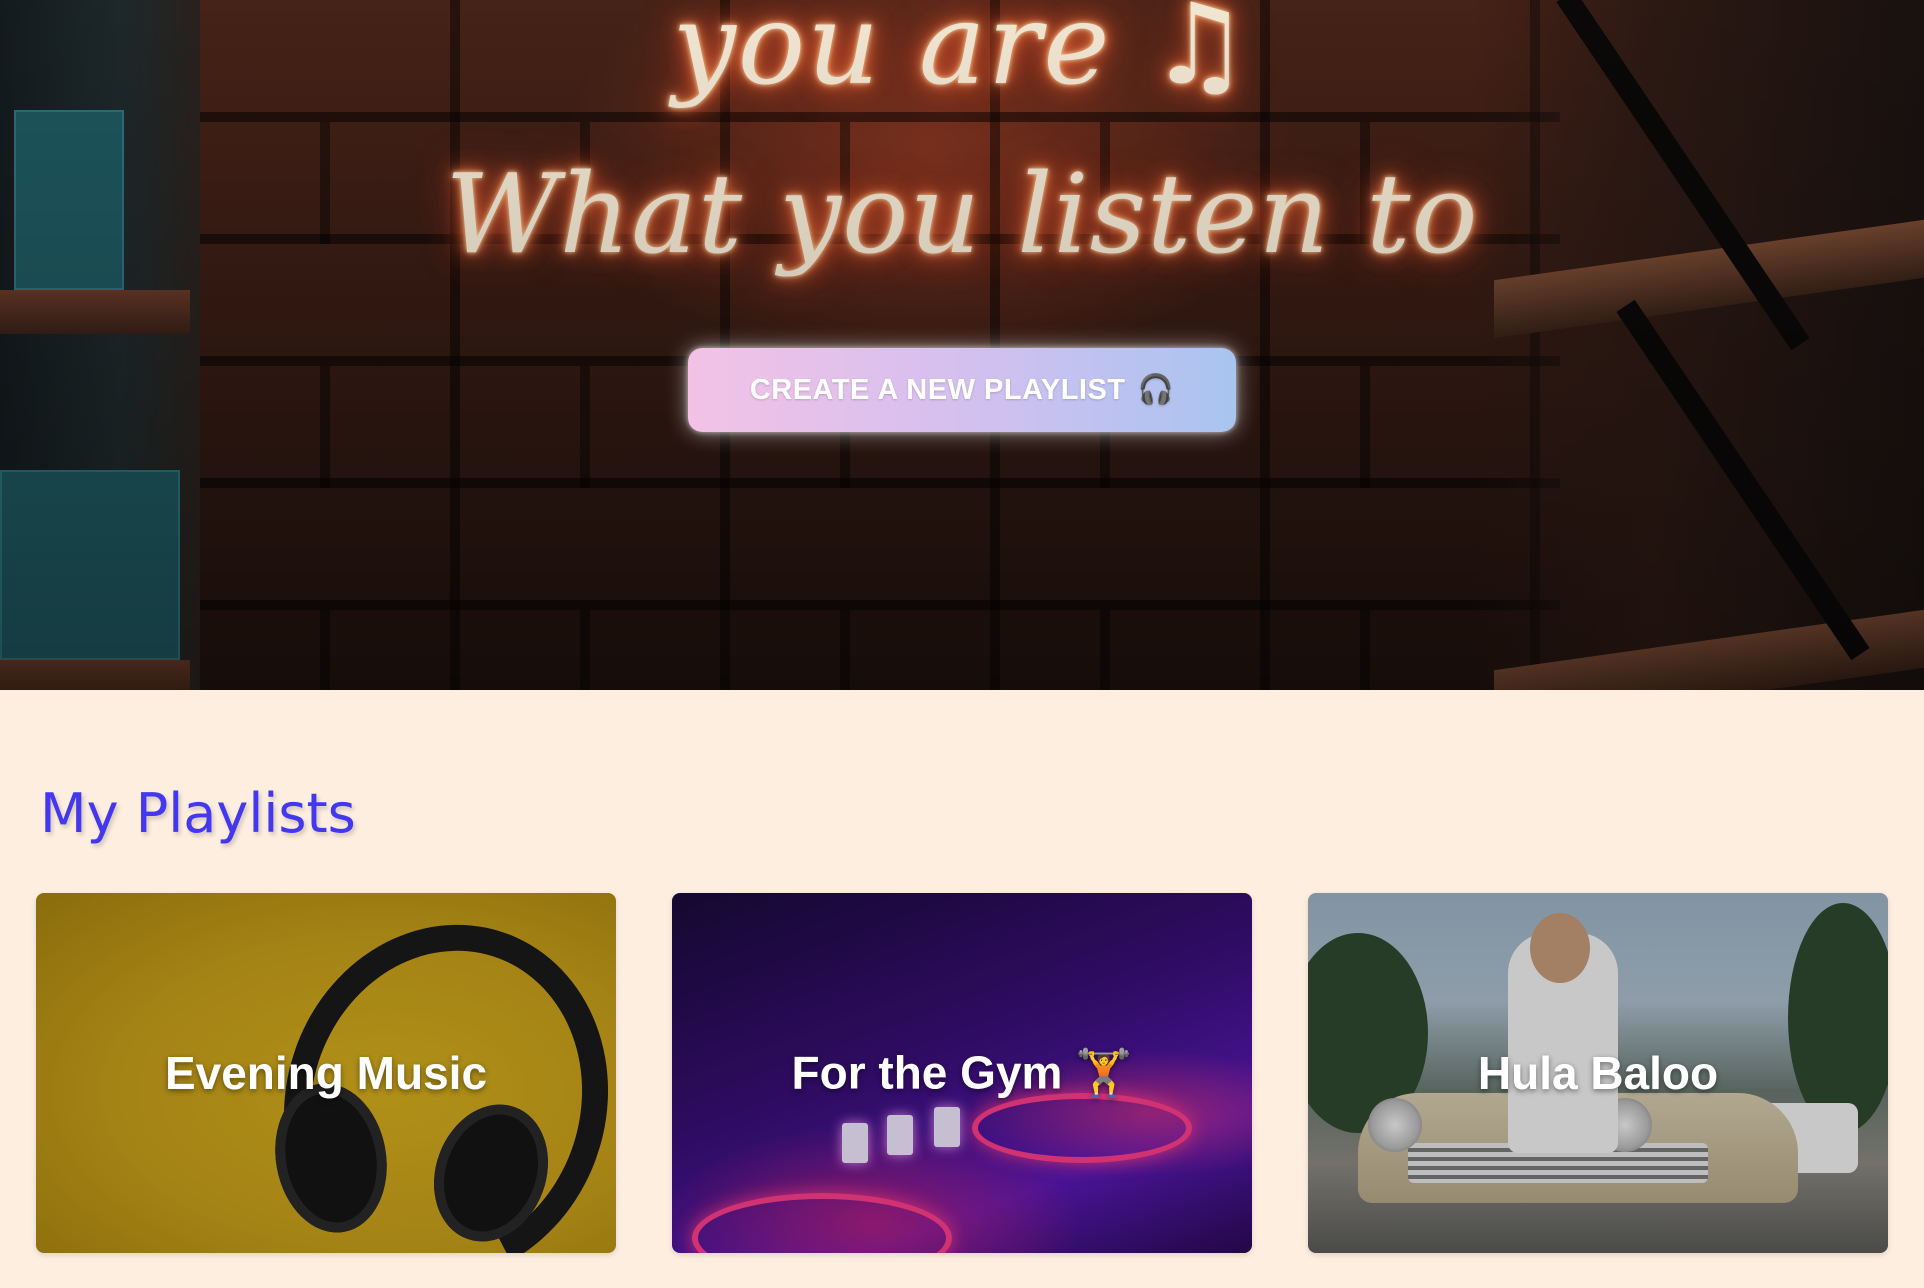 This screenshot has height=1288, width=1924. I want to click on playlist-card-for-the-gym: For the Gym 🏋️, so click(962, 1073).